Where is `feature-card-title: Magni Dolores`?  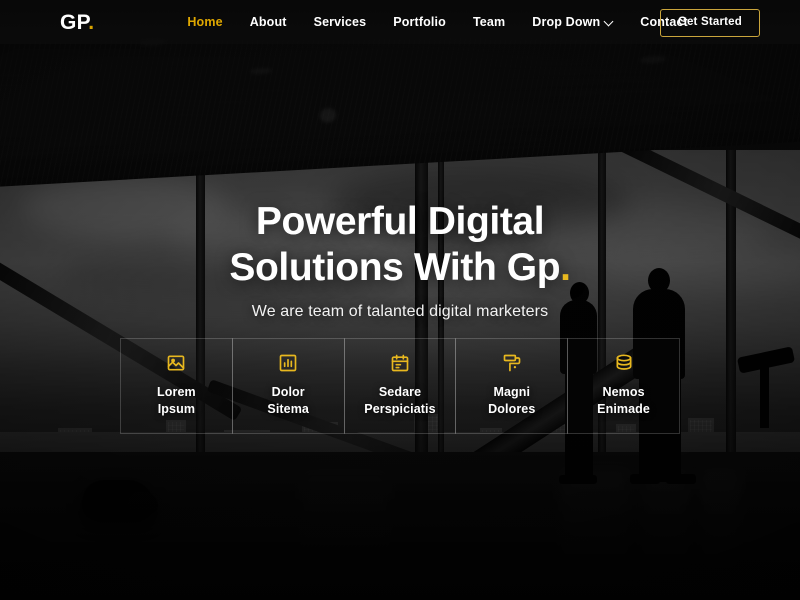
feature-card-title: Magni Dolores is located at coordinates (511, 400).